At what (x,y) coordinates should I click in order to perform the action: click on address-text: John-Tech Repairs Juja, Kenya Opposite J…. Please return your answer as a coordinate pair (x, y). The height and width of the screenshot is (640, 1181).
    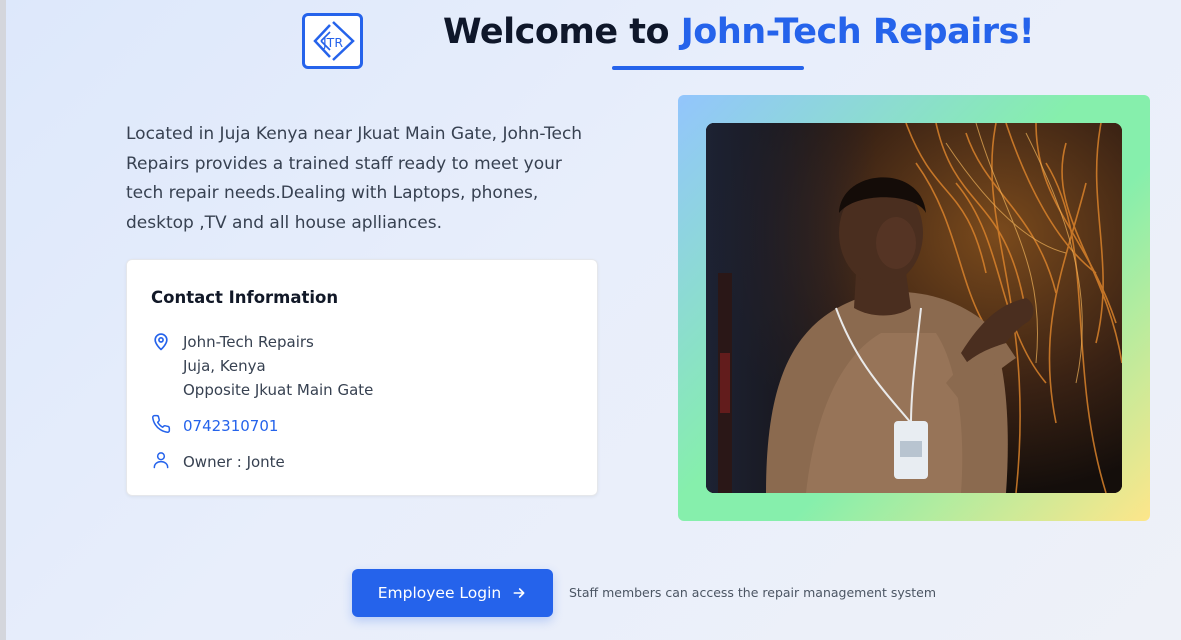
    Looking at the image, I should click on (278, 366).